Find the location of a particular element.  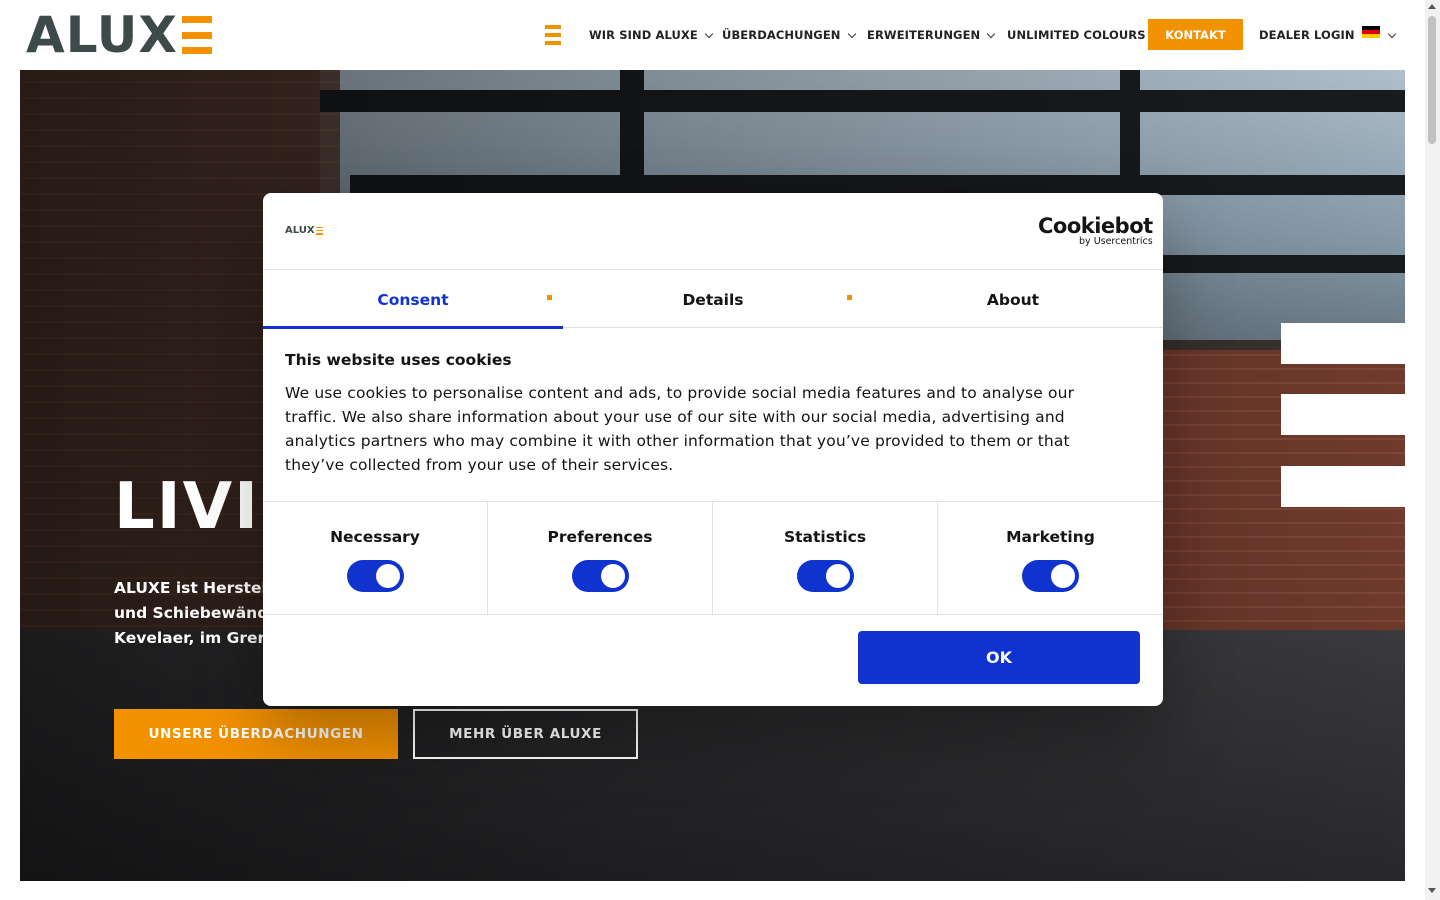

cookiebot-logo: Cookiebot by Usercentrics is located at coordinates (1095, 230).